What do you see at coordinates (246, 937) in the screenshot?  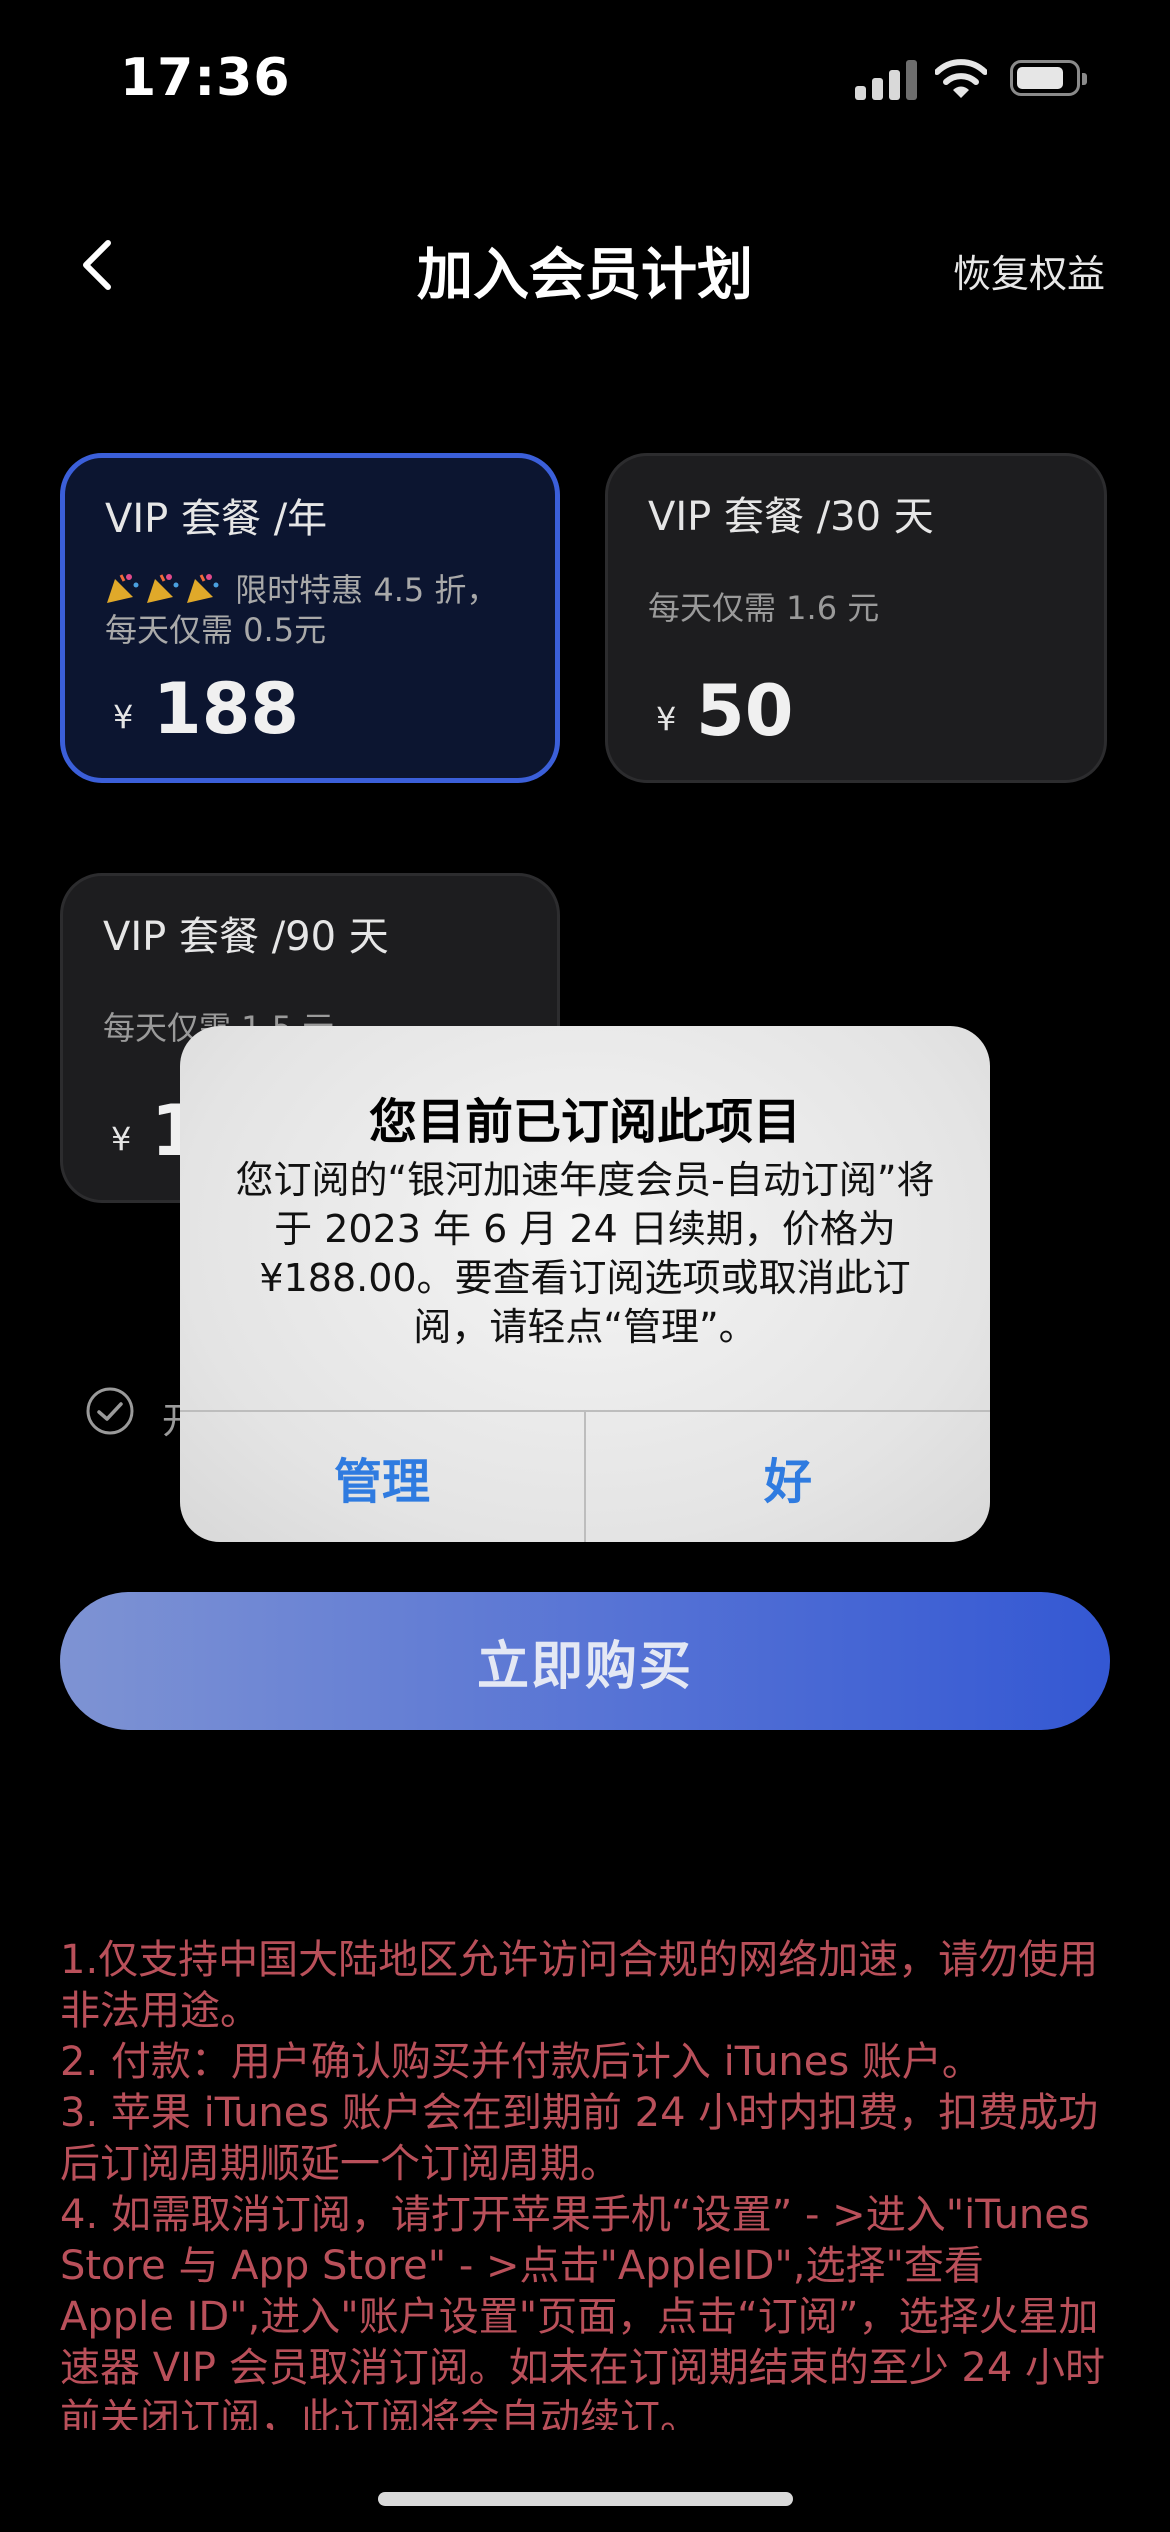 I see `plan-name: VIP 套餐 /90 天` at bounding box center [246, 937].